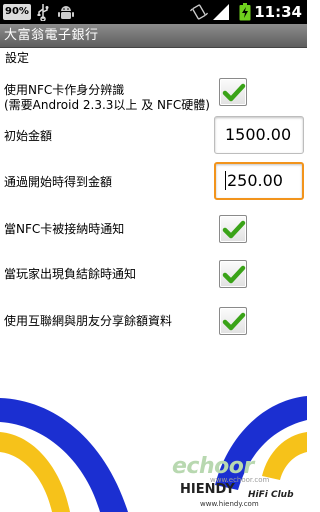 This screenshot has height=512, width=320. Describe the element at coordinates (221, 14) in the screenshot. I see `signal-icon` at that location.